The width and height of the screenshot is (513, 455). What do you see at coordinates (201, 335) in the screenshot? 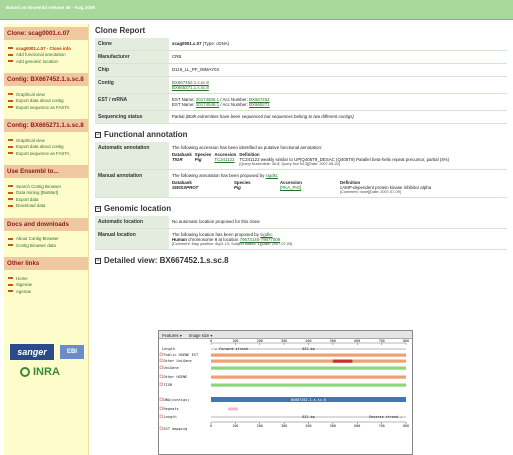
I see `image-size-menu: Image size ▾` at bounding box center [201, 335].